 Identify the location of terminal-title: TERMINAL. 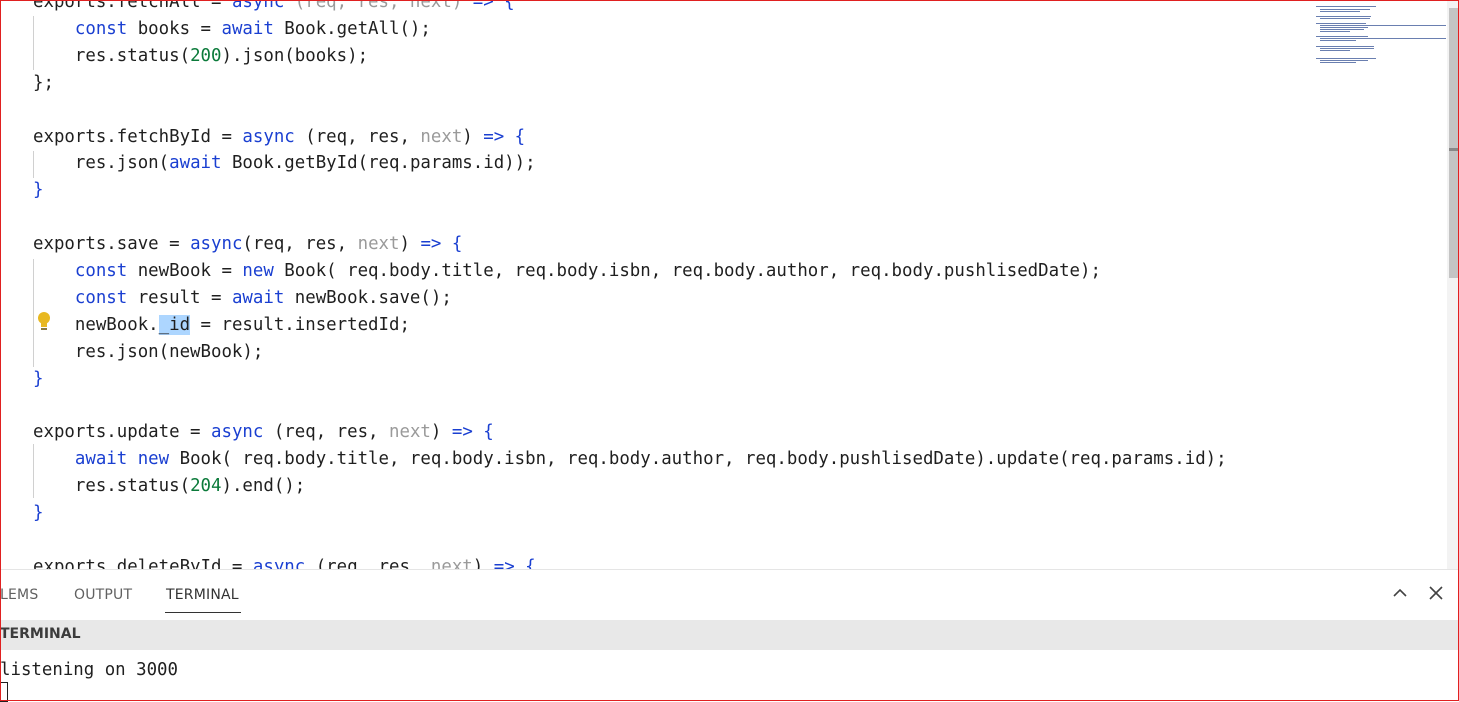
(40, 634).